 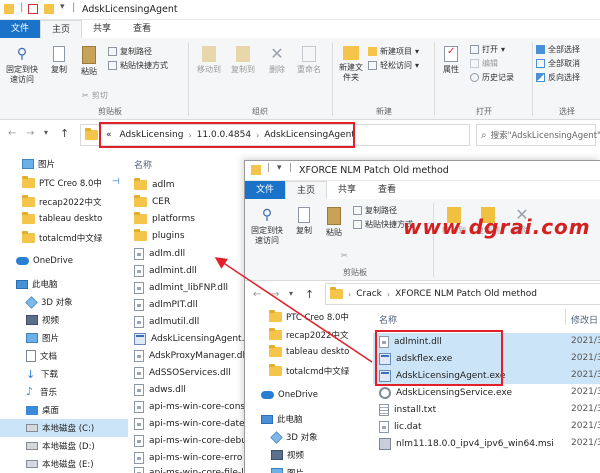 I want to click on drag-arrow-overlay, so click(x=293, y=310).